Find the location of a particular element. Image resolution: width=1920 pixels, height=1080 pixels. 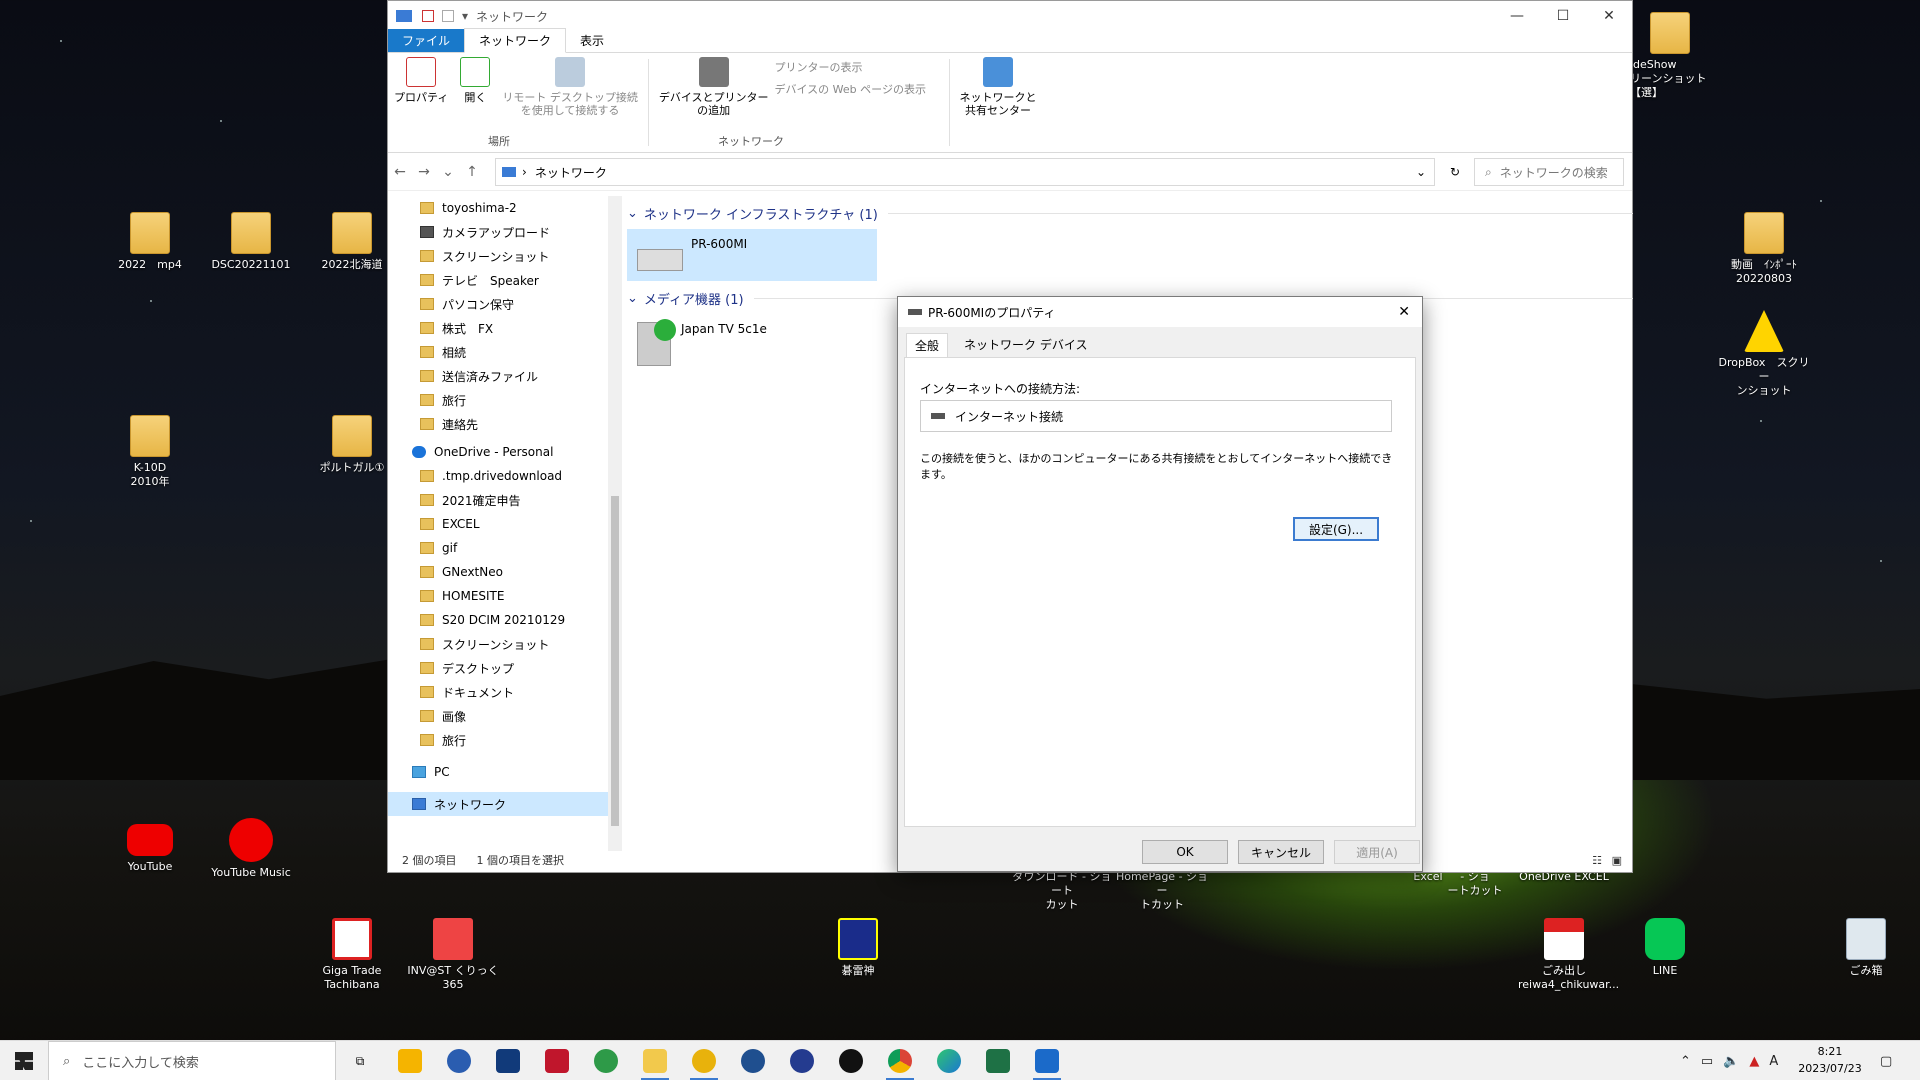

taskbar-app-mt4 is located at coordinates (459, 1061).